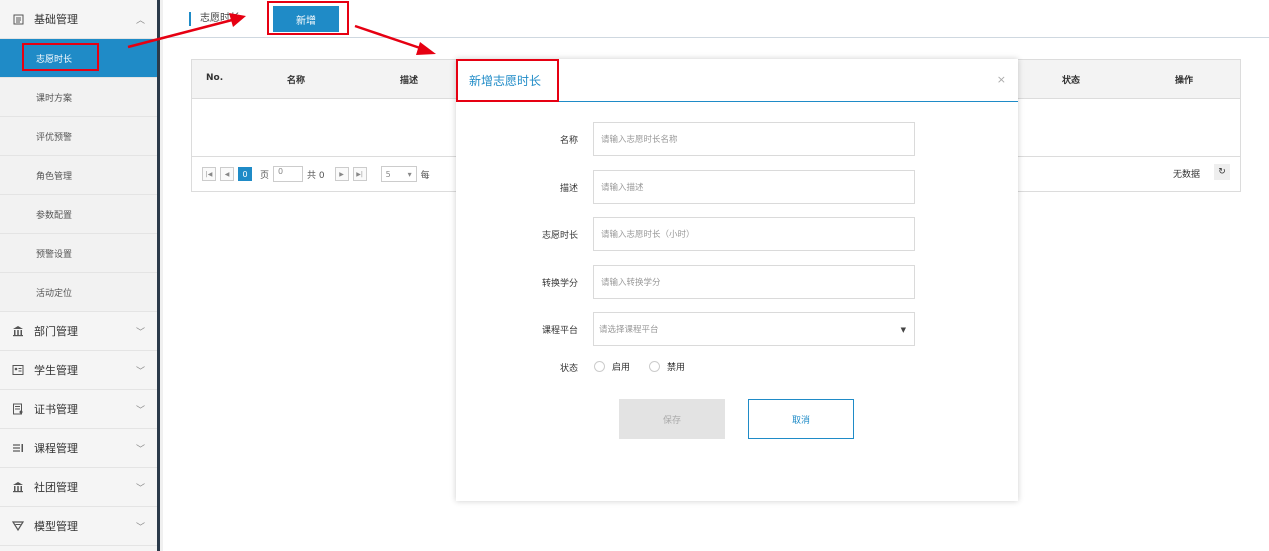 The width and height of the screenshot is (1269, 551). Describe the element at coordinates (737, 80) in the screenshot. I see `dialog-header: 新增志愿时长 ×` at that location.